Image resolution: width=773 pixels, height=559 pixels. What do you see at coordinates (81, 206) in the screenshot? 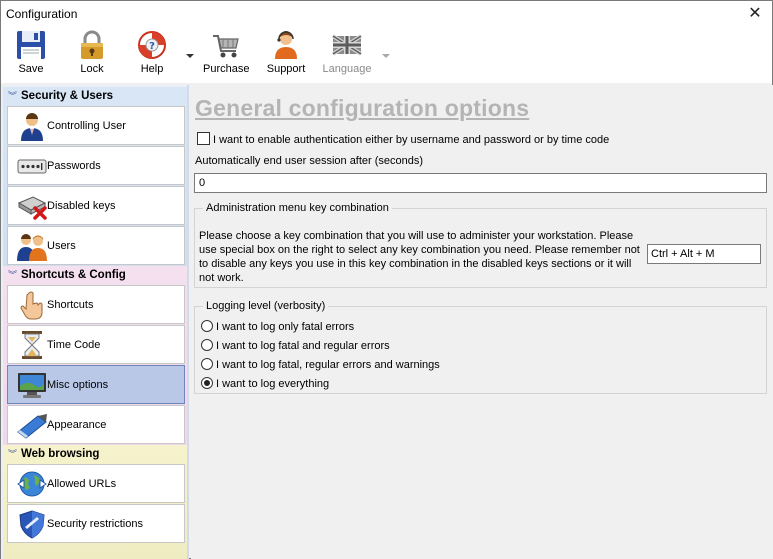
I see `sidebar-item-label: Disabled keys` at bounding box center [81, 206].